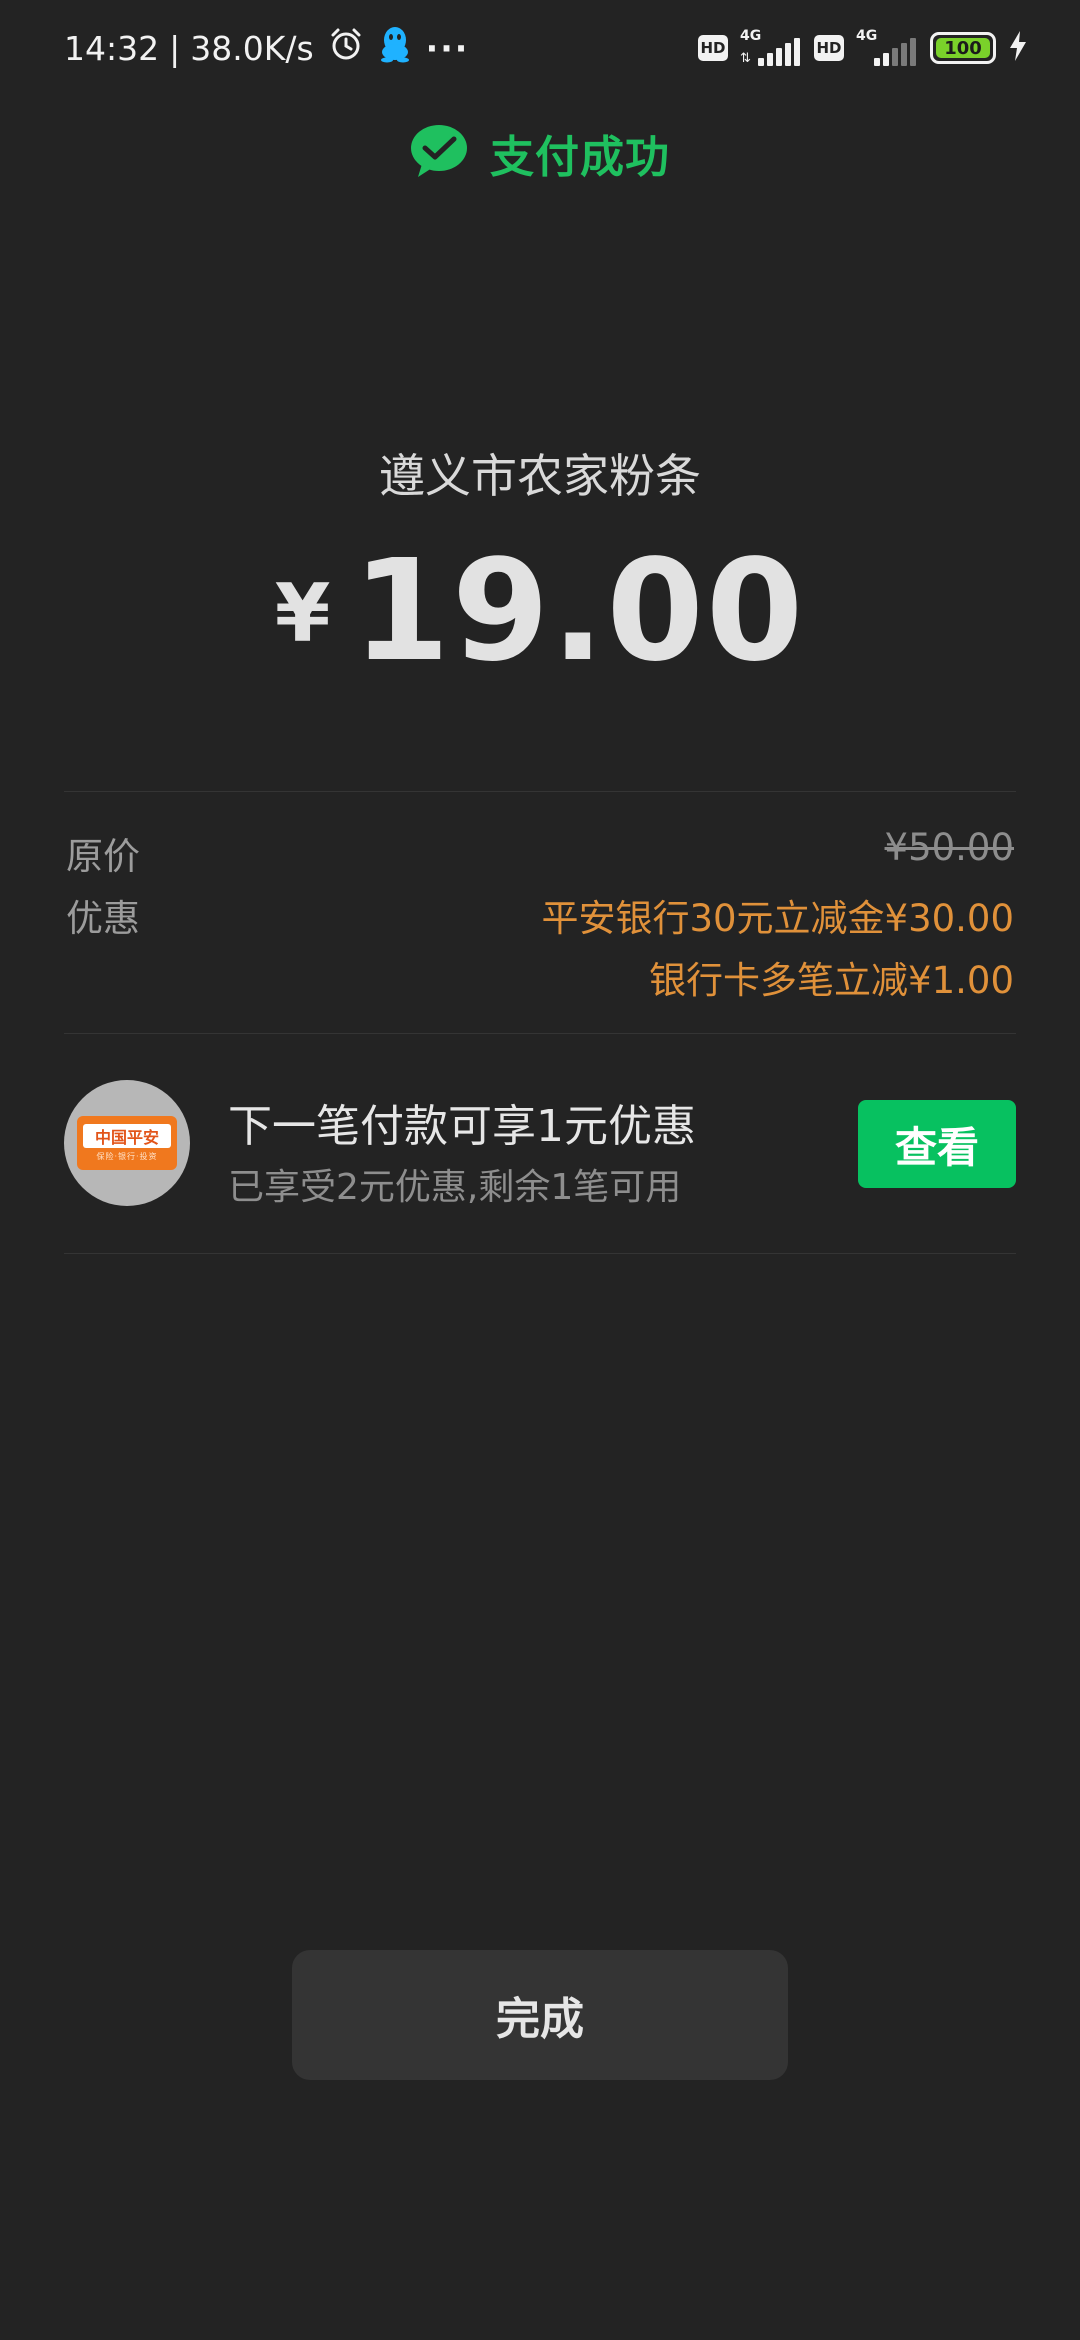 The width and height of the screenshot is (1080, 2340). I want to click on promo-subtitle: 已享受2元优惠,剩余1笔可用, so click(455, 1187).